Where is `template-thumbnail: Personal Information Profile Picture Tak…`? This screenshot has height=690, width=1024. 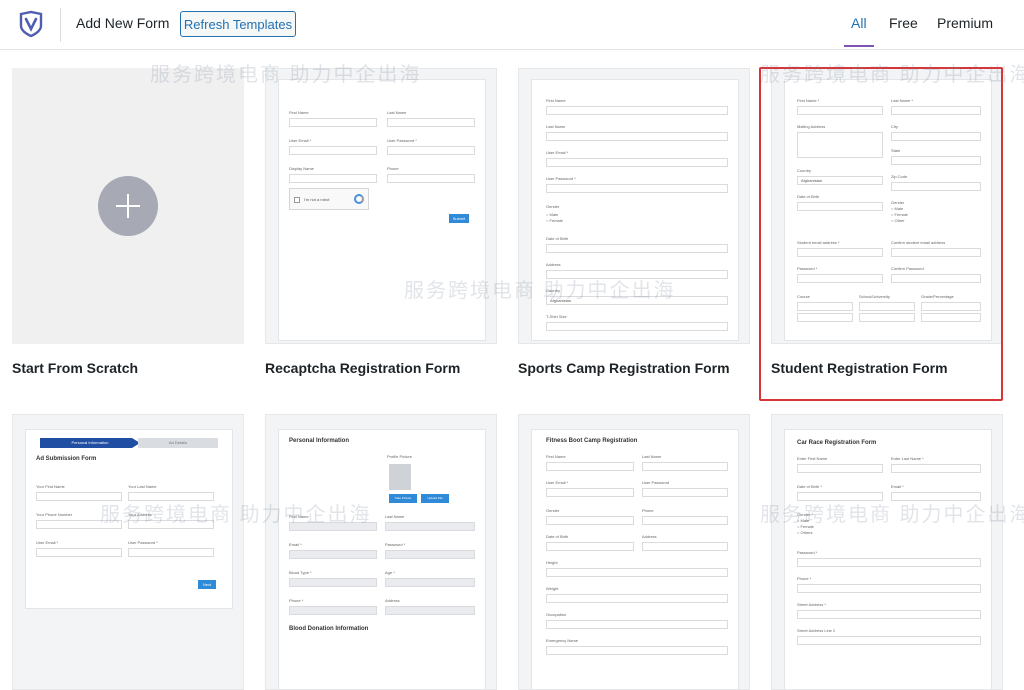 template-thumbnail: Personal Information Profile Picture Tak… is located at coordinates (381, 552).